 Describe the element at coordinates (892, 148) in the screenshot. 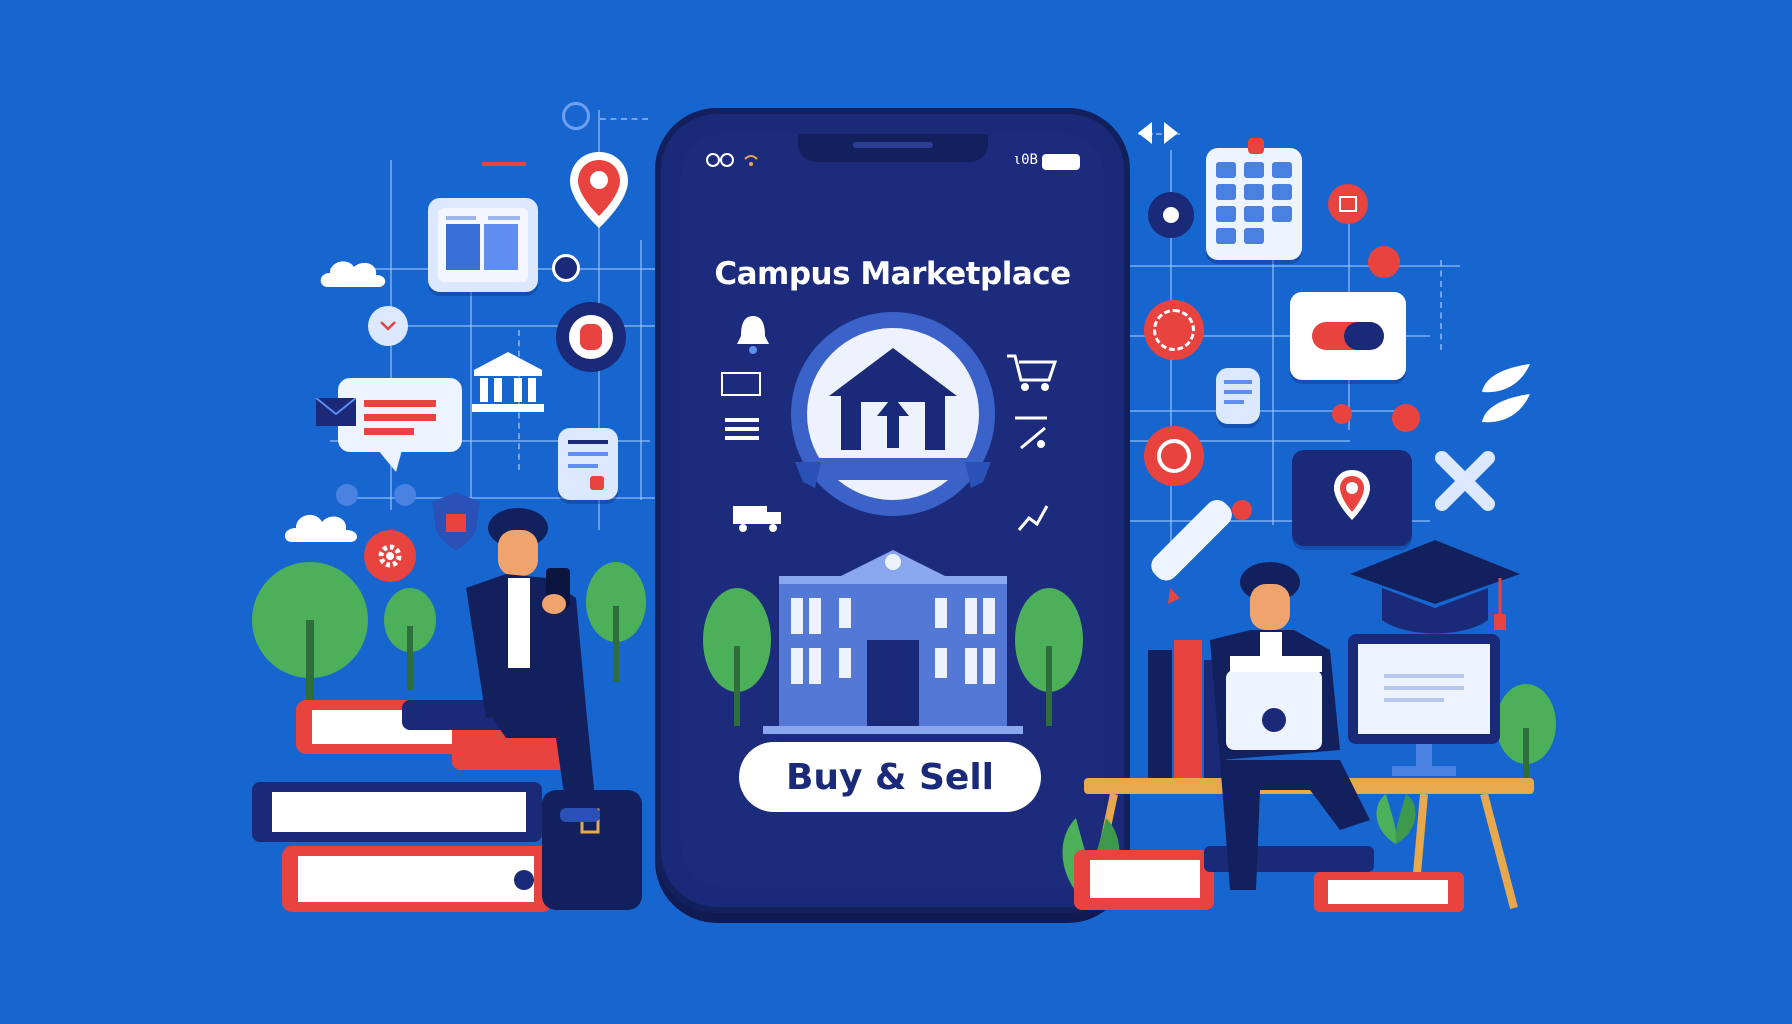

I see `phone-notch` at that location.